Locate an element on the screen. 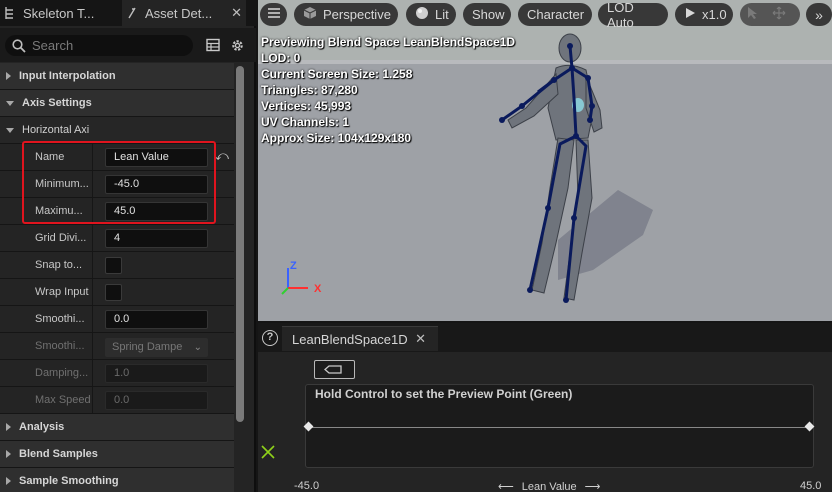 Image resolution: width=832 pixels, height=492 pixels. category-label: Axis Settings is located at coordinates (57, 103).